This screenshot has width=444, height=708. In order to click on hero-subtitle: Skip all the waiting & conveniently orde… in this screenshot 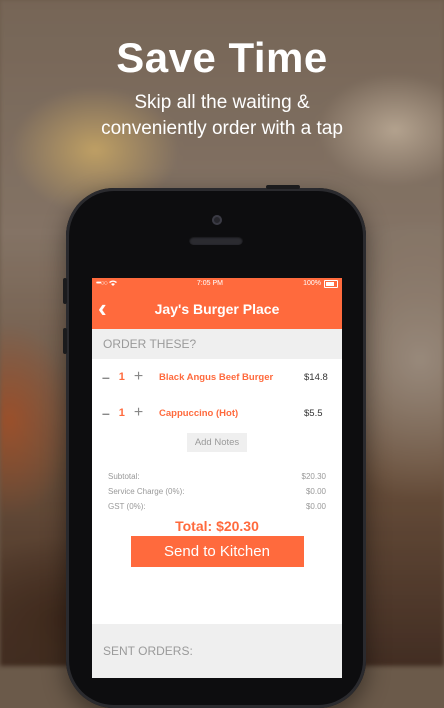, I will do `click(222, 116)`.